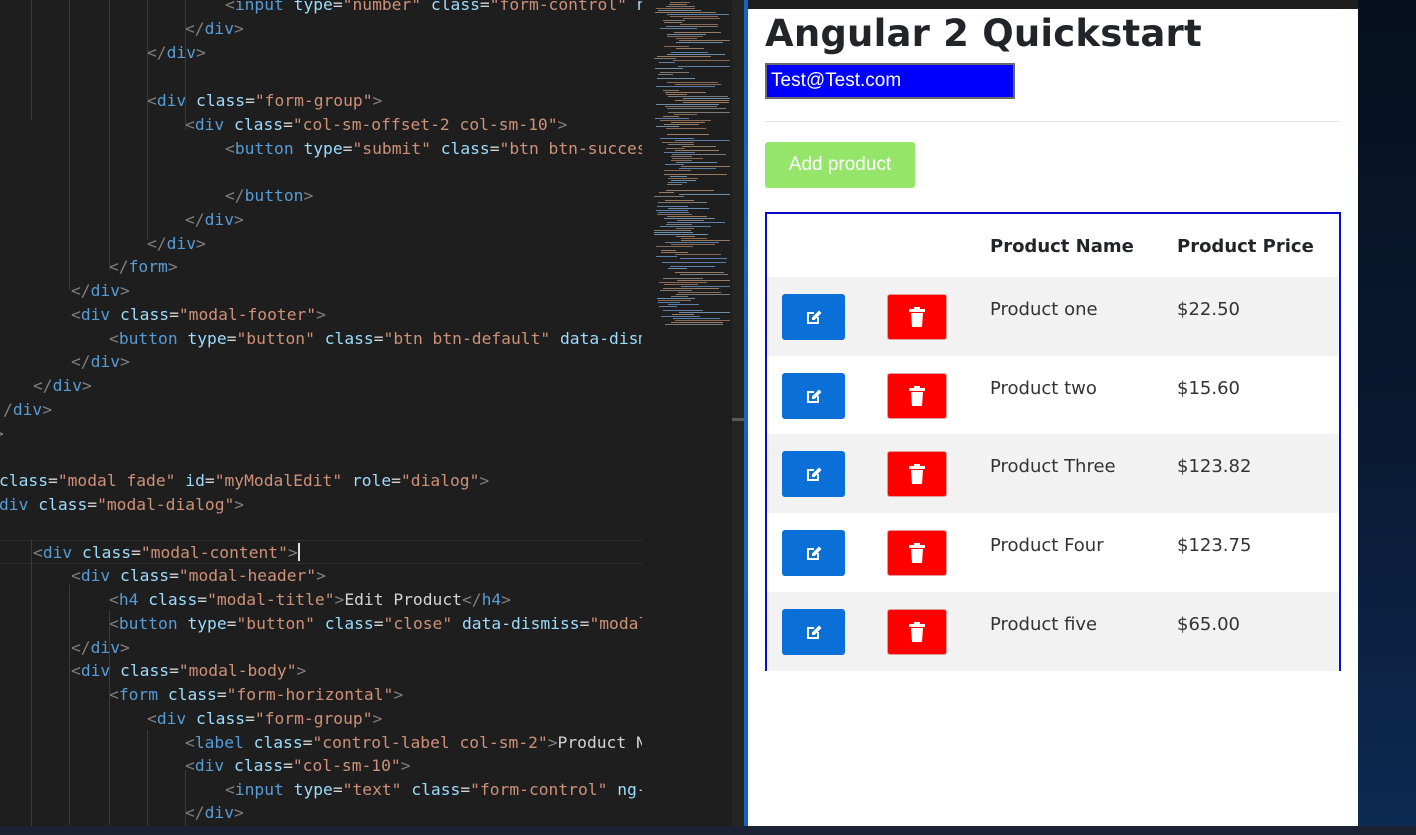 Image resolution: width=1416 pixels, height=835 pixels. What do you see at coordinates (371, 480) in the screenshot?
I see `code-token: role` at bounding box center [371, 480].